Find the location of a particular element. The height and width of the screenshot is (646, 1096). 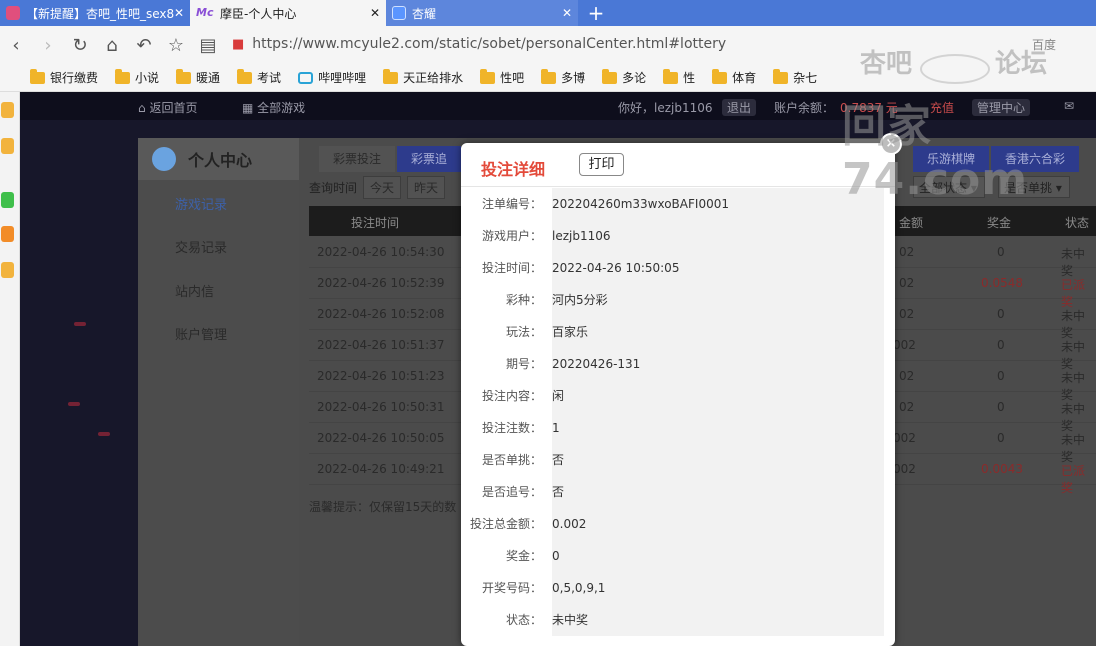

bookmark-item: 杂七 is located at coordinates (795, 77).